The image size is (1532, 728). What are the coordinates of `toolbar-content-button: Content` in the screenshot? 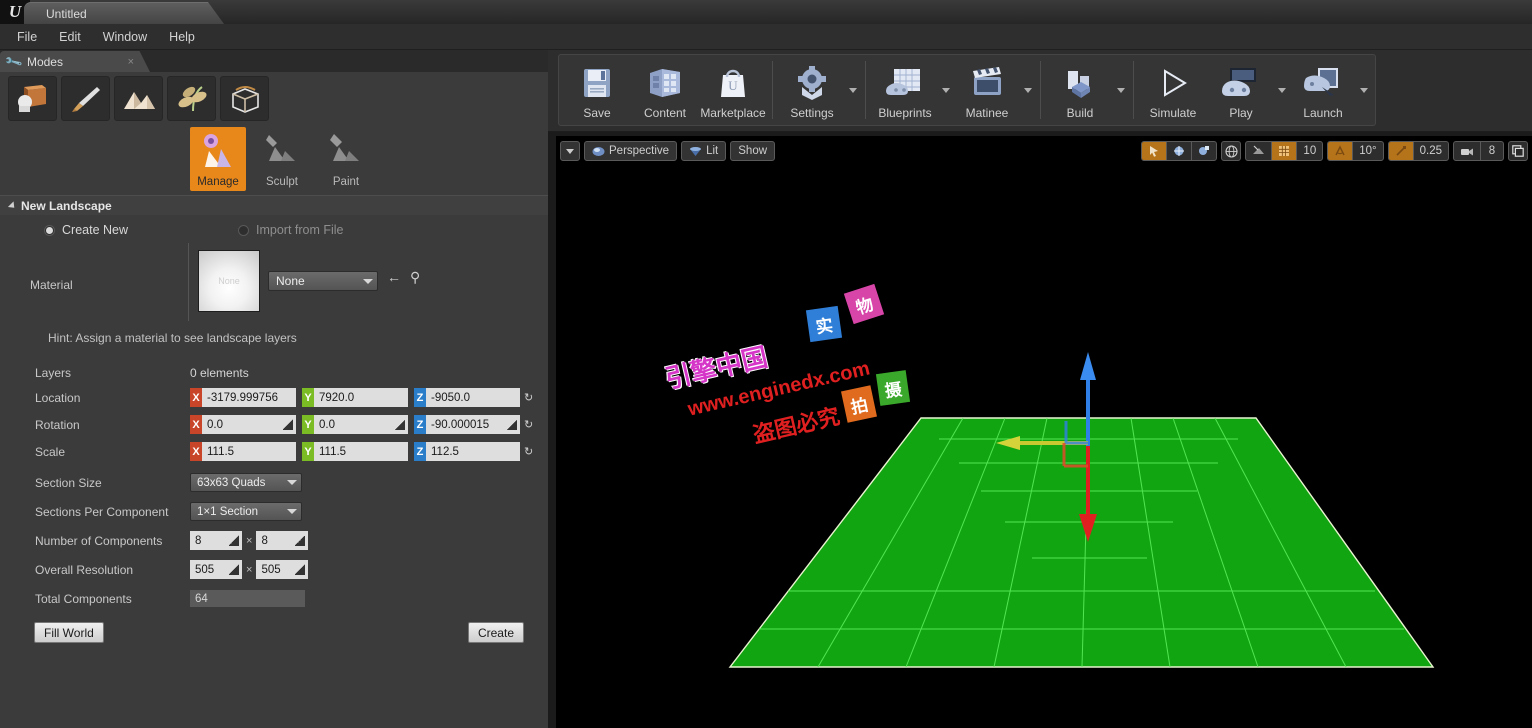 It's located at (665, 90).